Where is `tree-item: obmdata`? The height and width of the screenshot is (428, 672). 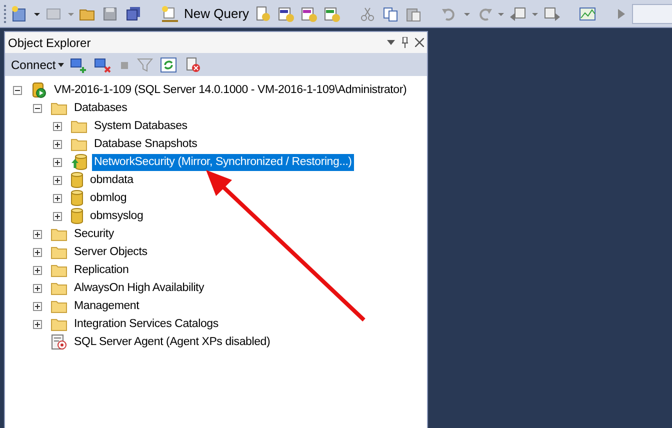
tree-item: obmdata is located at coordinates (112, 180).